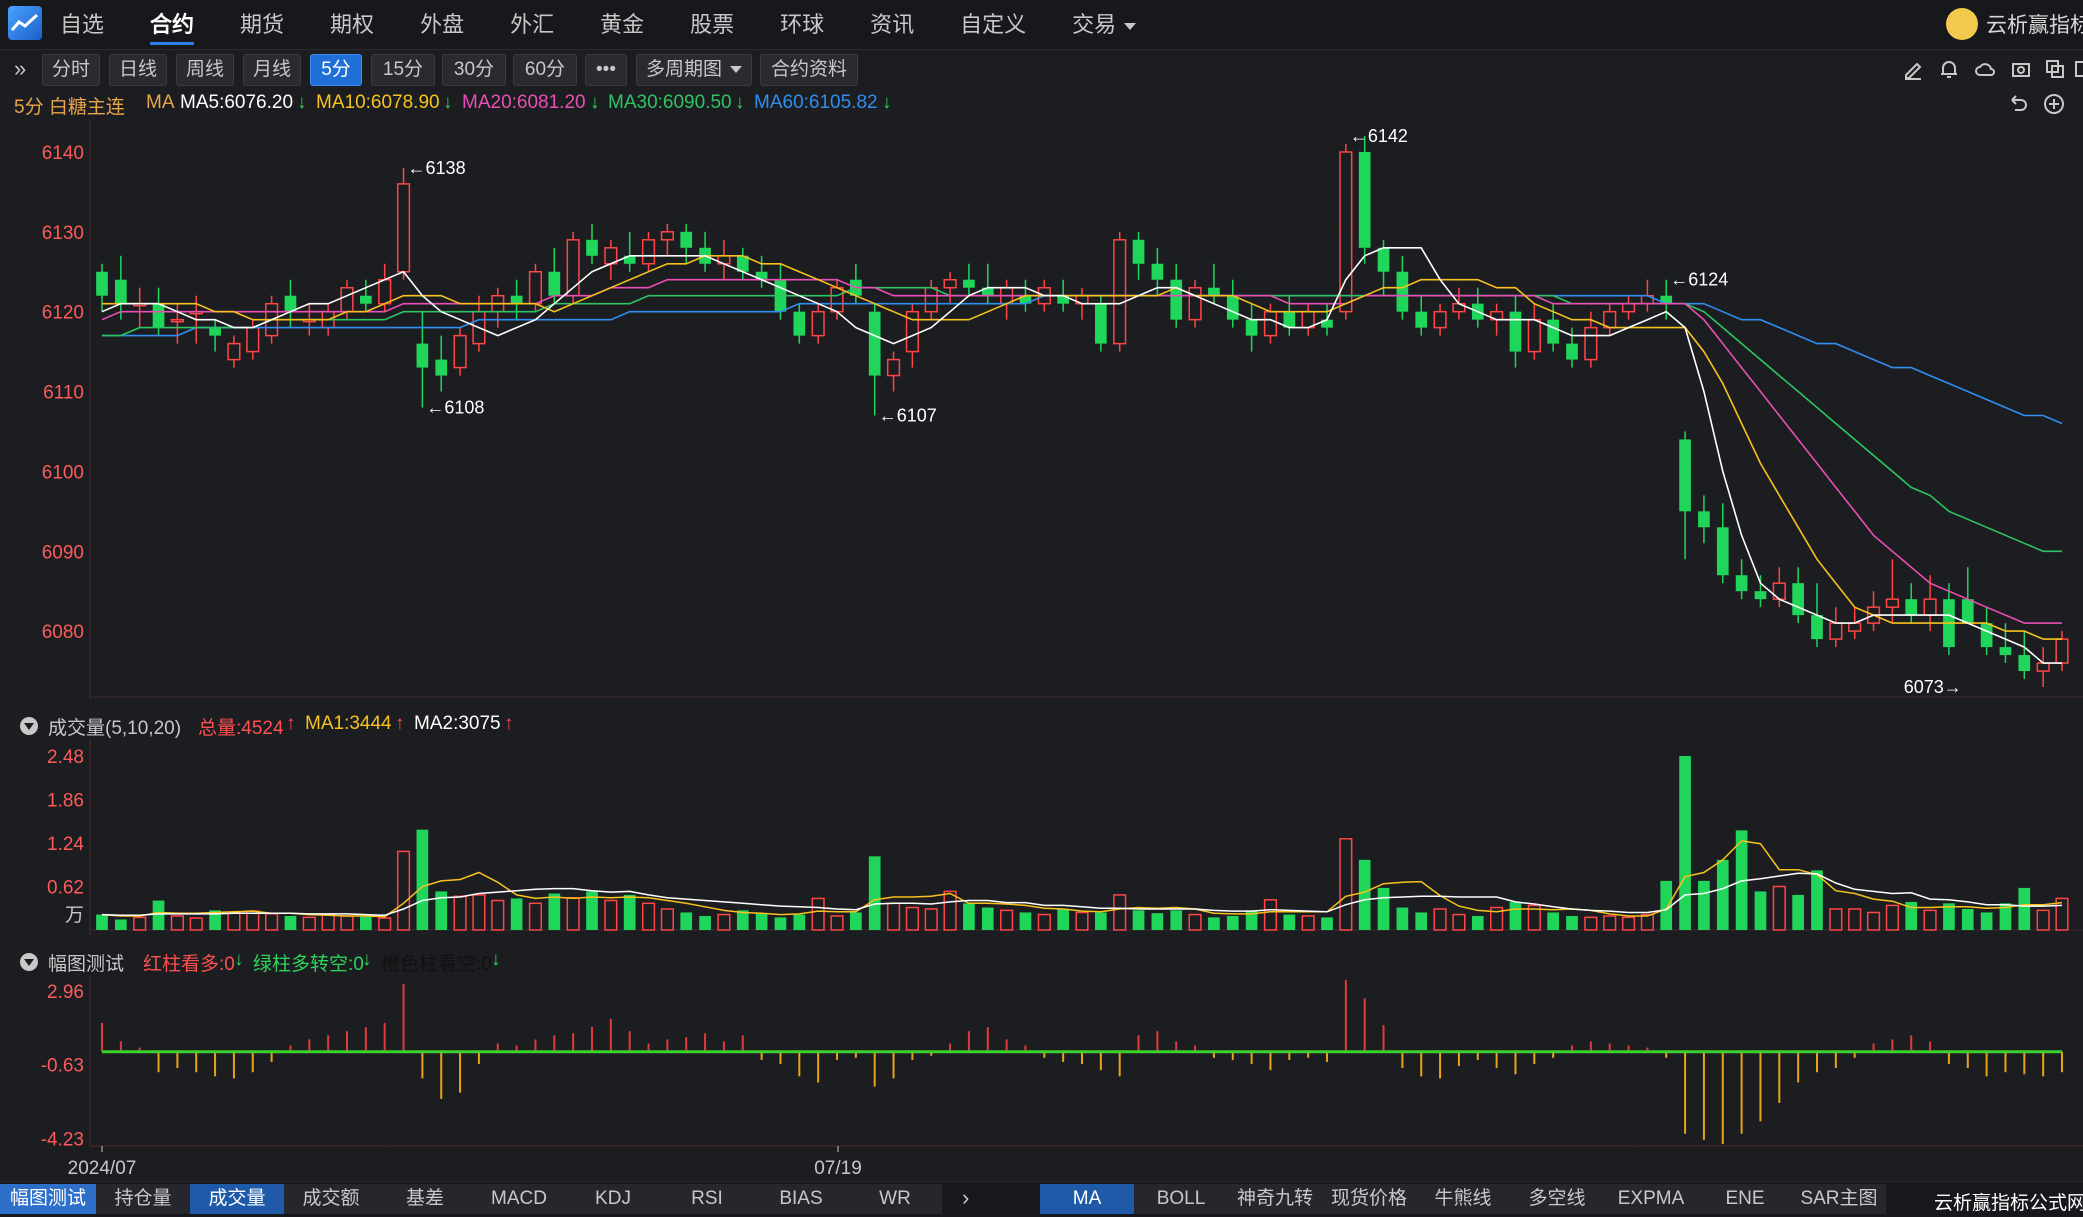 The image size is (2083, 1217). Describe the element at coordinates (908, 415) in the screenshot. I see `price-annotation-label: ←6107` at that location.